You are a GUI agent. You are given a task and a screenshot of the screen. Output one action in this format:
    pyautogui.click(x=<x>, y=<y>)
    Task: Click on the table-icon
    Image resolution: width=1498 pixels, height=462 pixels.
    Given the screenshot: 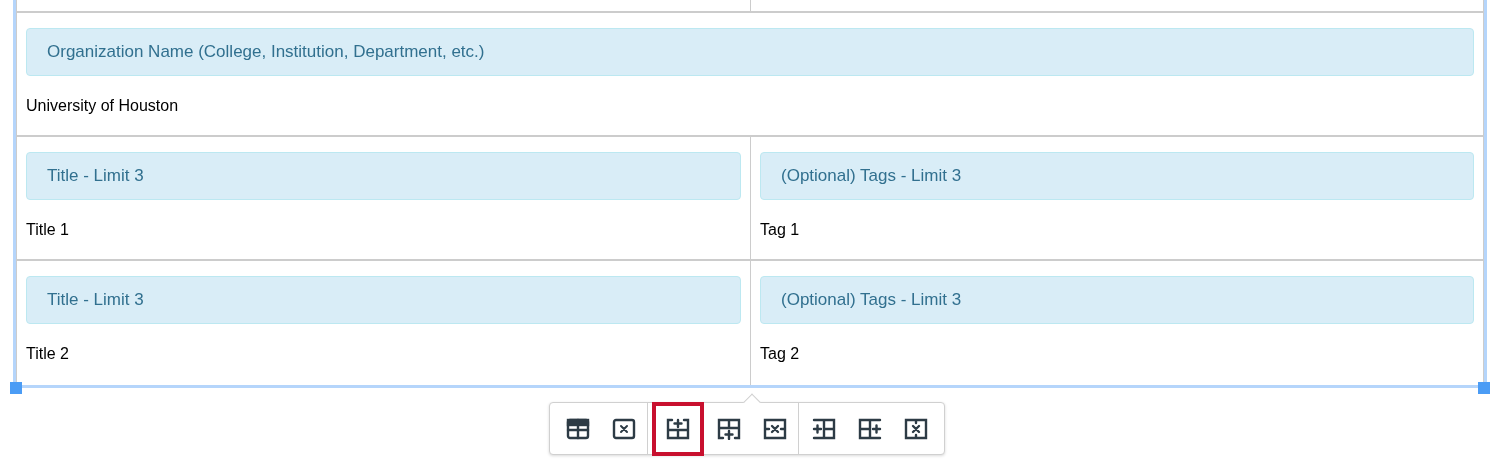 What is the action you would take?
    pyautogui.click(x=578, y=428)
    